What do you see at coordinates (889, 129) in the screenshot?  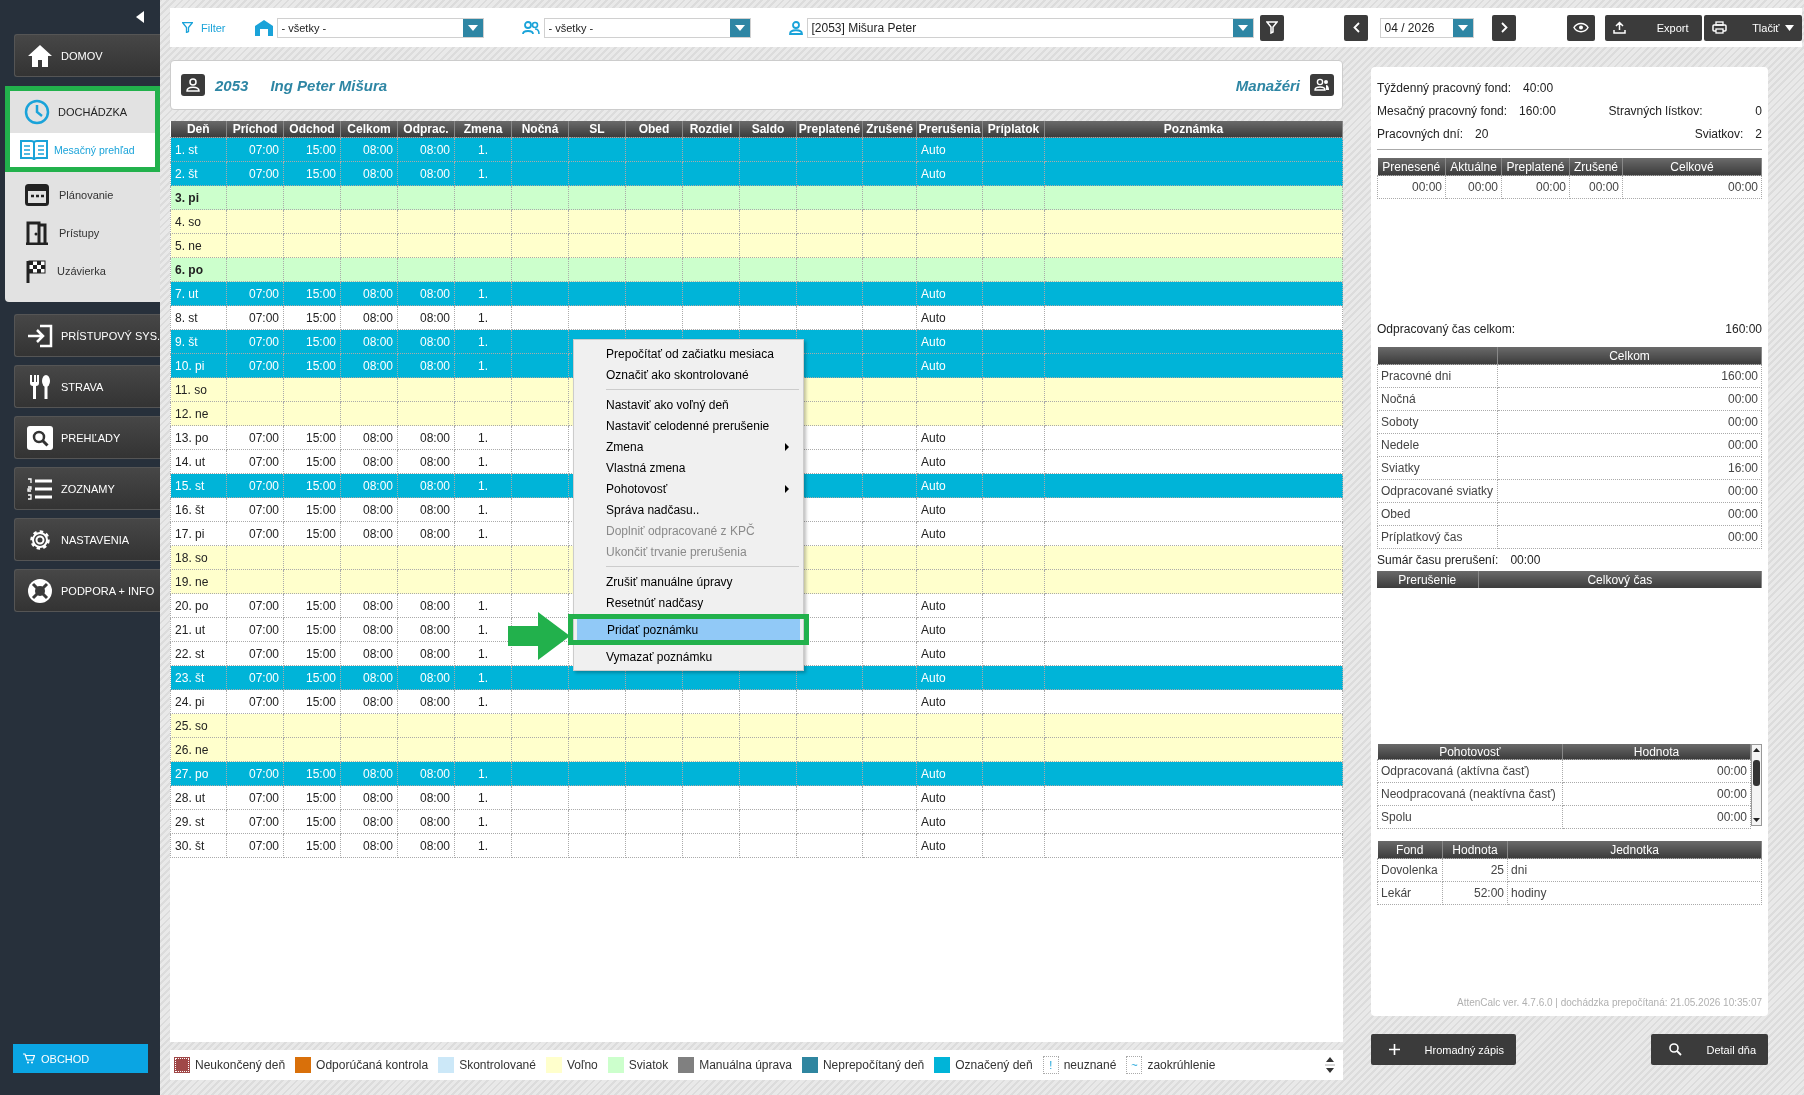 I see `column-header: Zrušené` at bounding box center [889, 129].